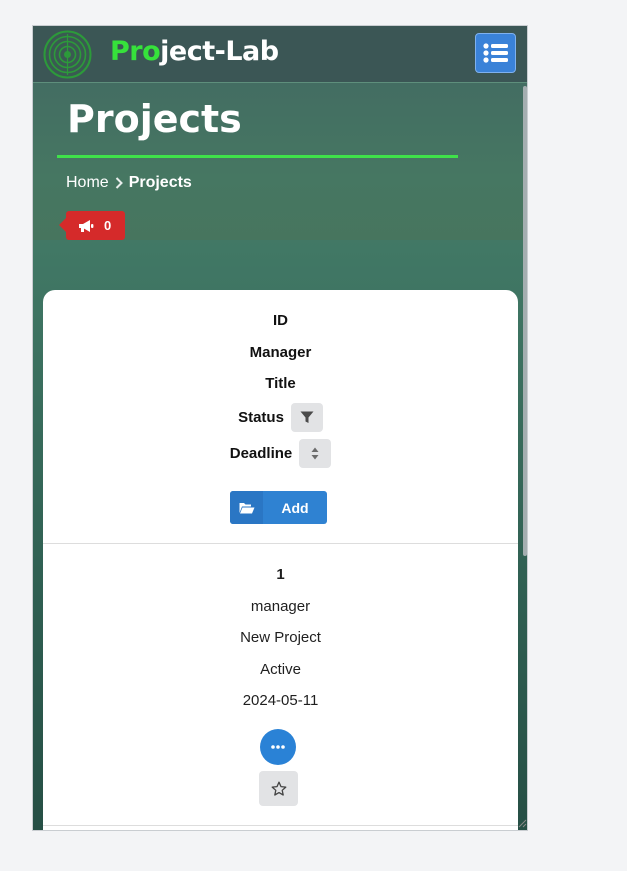 This screenshot has width=627, height=871. I want to click on star-icon, so click(278, 788).